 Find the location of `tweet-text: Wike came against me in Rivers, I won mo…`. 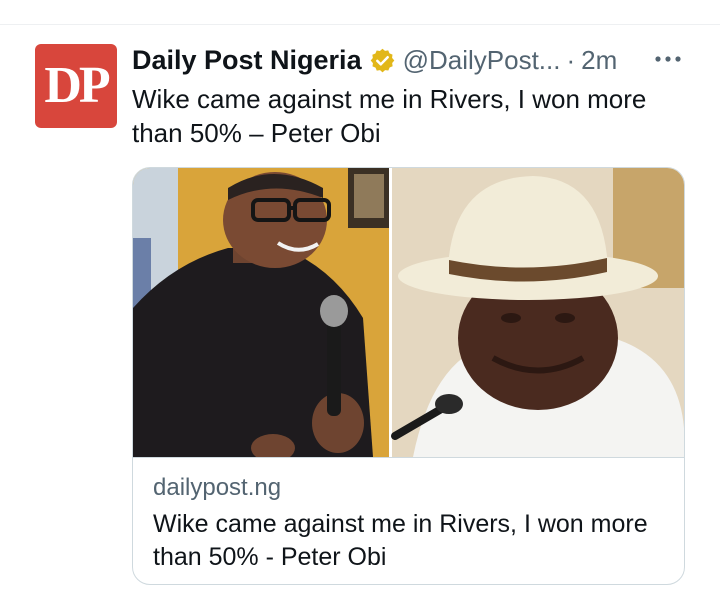

tweet-text: Wike came against me in Rivers, I won mo… is located at coordinates (389, 116).